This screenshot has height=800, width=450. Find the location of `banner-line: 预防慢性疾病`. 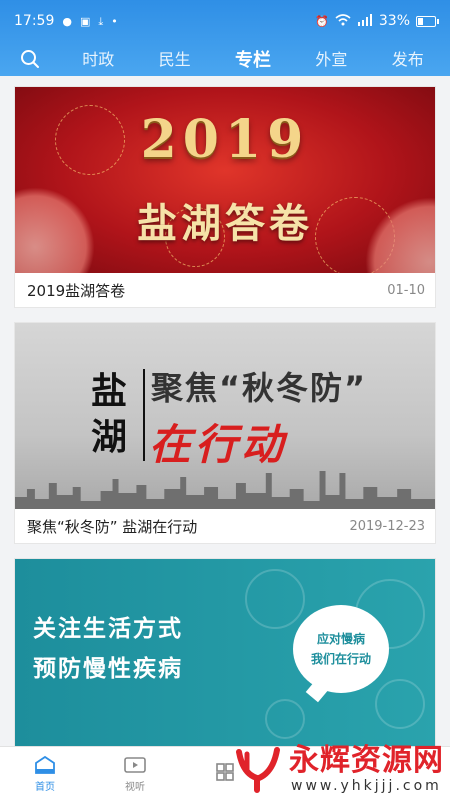

banner-line: 预防慢性疾病 is located at coordinates (108, 669).